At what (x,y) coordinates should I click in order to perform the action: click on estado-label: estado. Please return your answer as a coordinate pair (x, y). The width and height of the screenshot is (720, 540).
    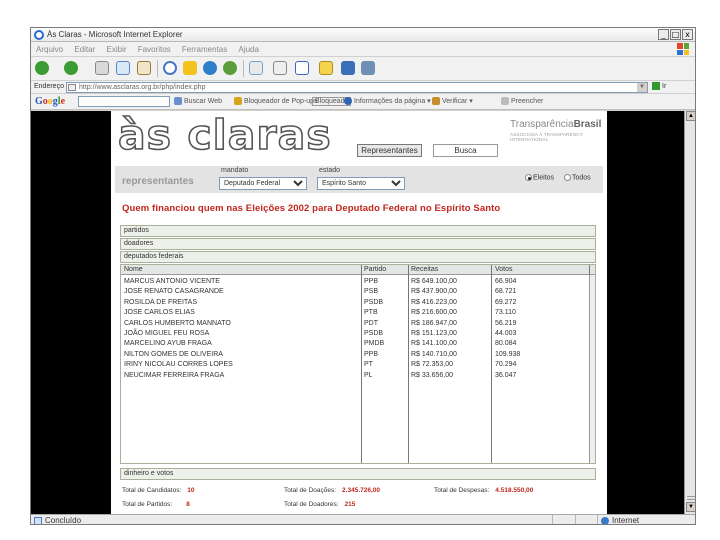
    Looking at the image, I should click on (330, 170).